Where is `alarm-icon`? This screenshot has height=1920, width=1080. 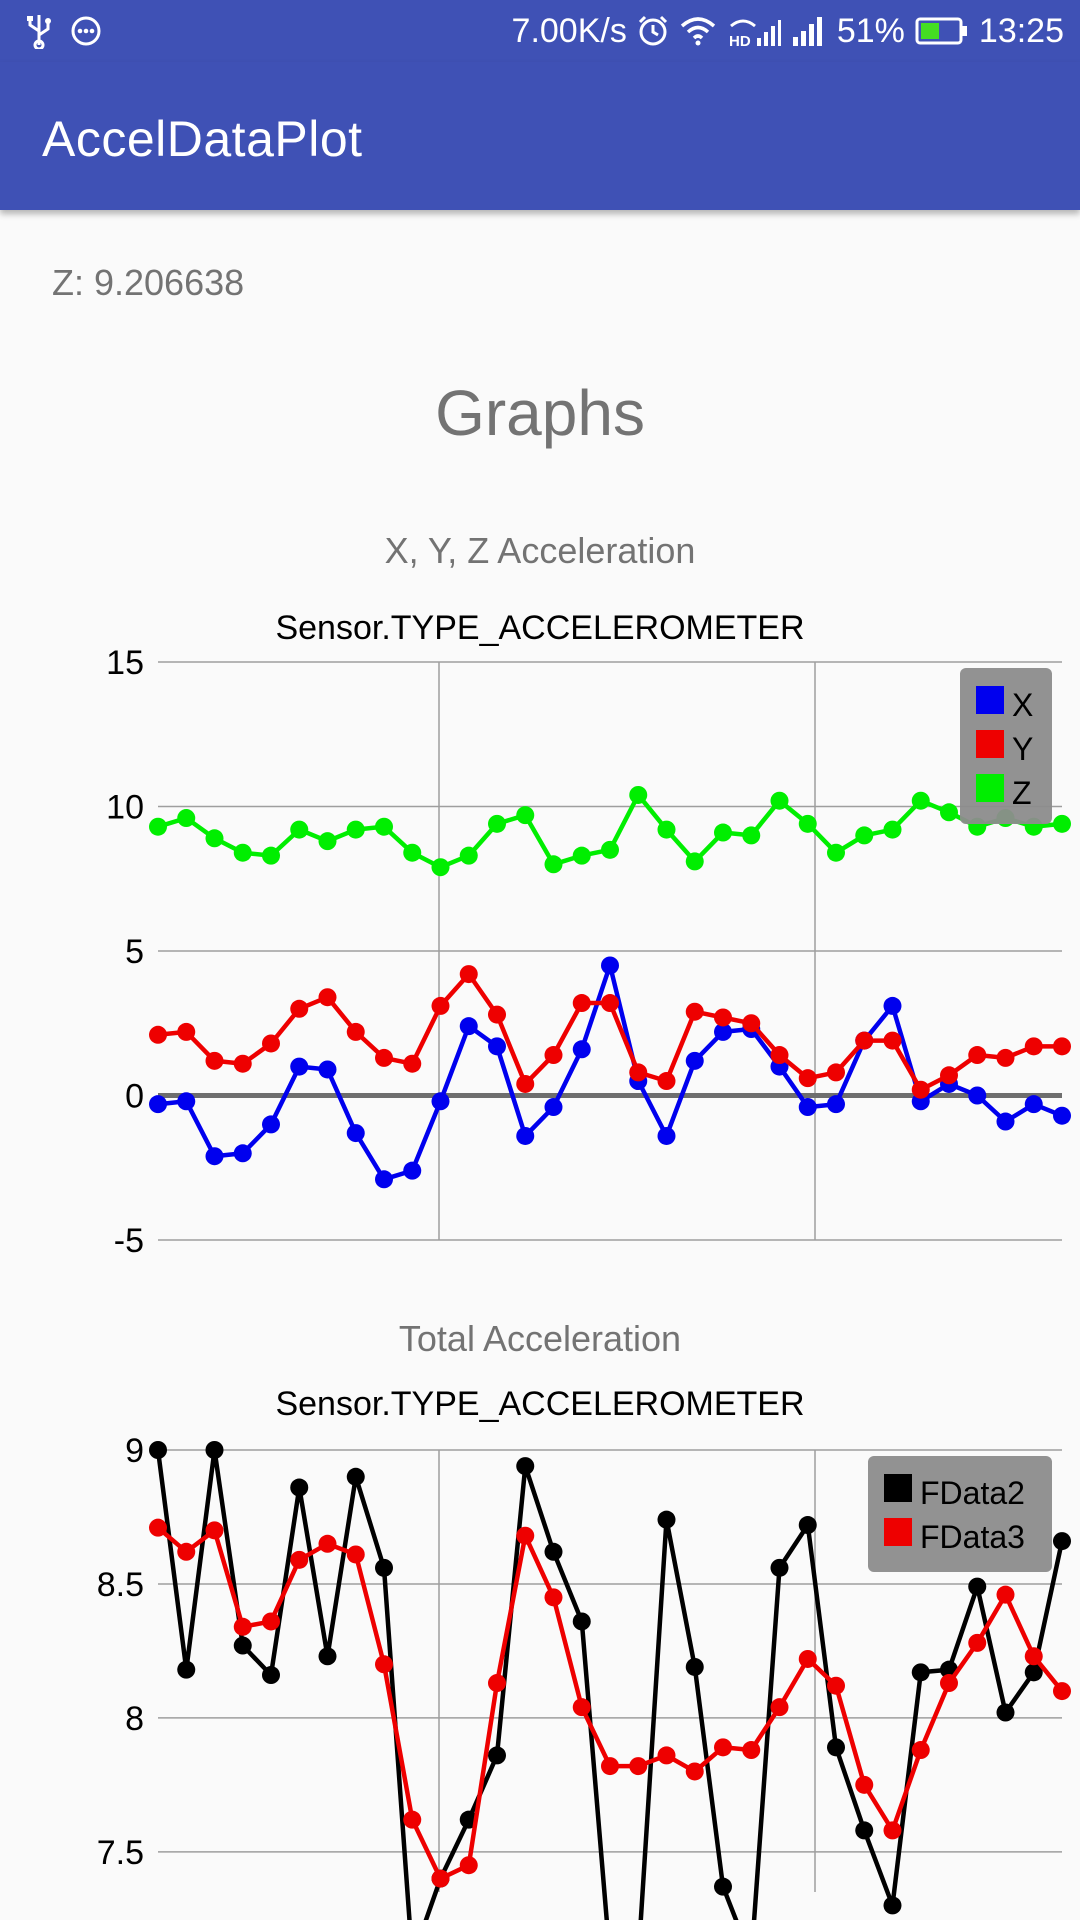
alarm-icon is located at coordinates (653, 31).